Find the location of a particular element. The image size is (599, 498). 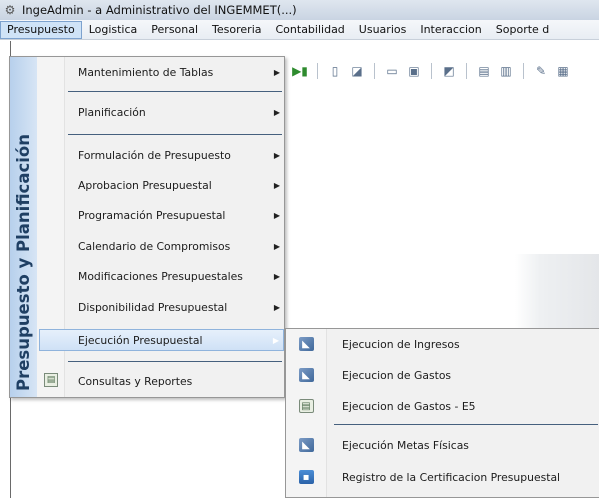

menu-contabilidad: Contabilidad is located at coordinates (310, 30).